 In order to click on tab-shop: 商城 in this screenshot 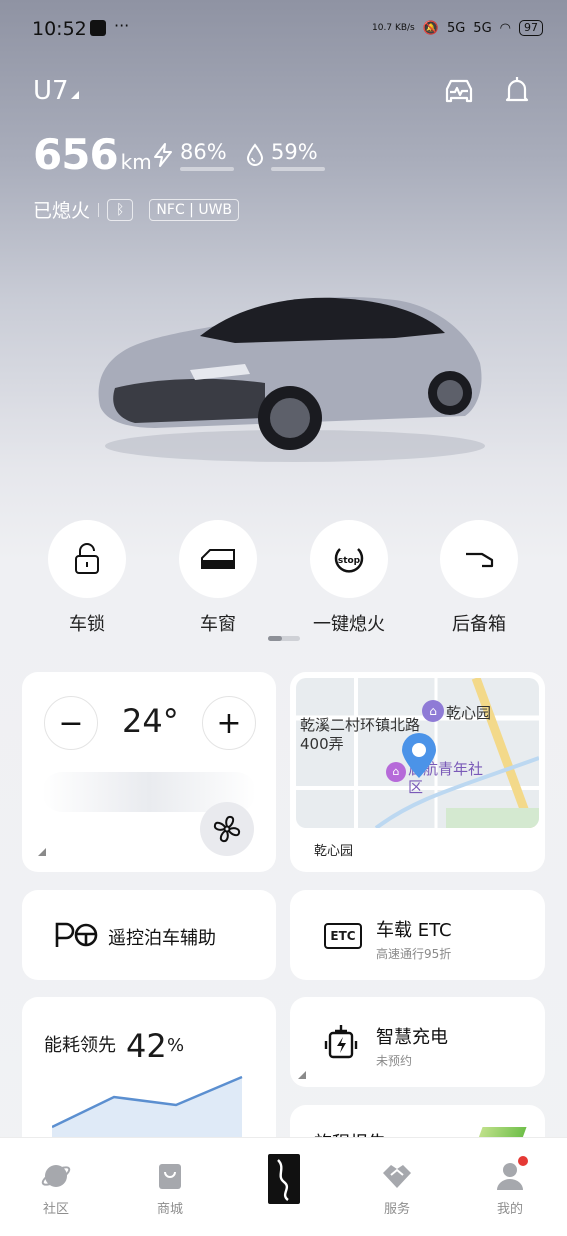, I will do `click(170, 1188)`.